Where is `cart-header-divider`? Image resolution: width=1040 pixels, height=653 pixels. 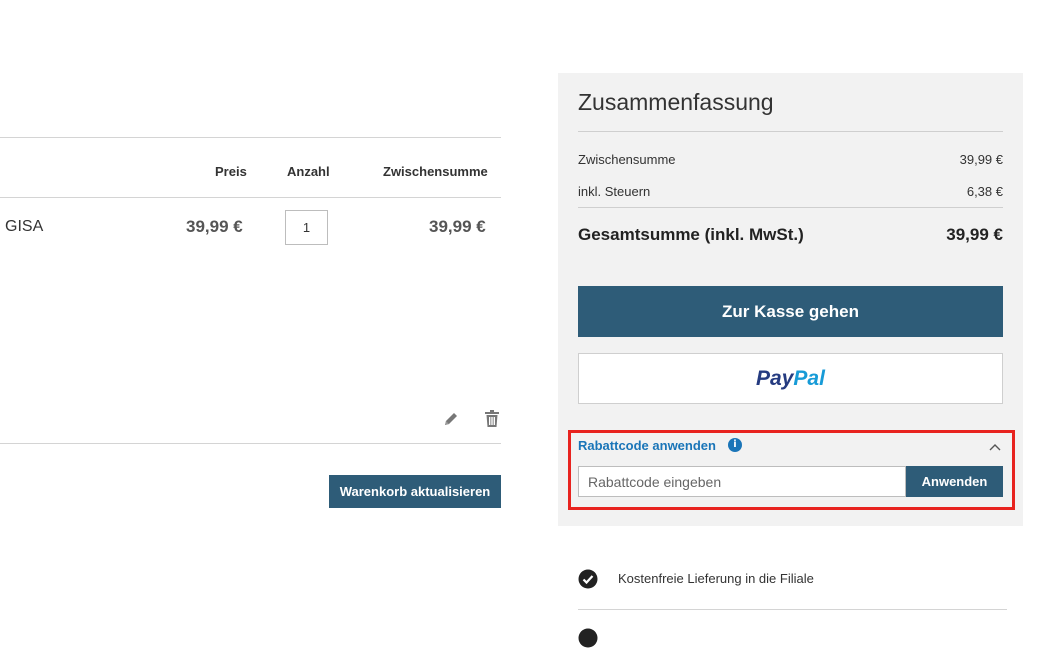 cart-header-divider is located at coordinates (250, 197).